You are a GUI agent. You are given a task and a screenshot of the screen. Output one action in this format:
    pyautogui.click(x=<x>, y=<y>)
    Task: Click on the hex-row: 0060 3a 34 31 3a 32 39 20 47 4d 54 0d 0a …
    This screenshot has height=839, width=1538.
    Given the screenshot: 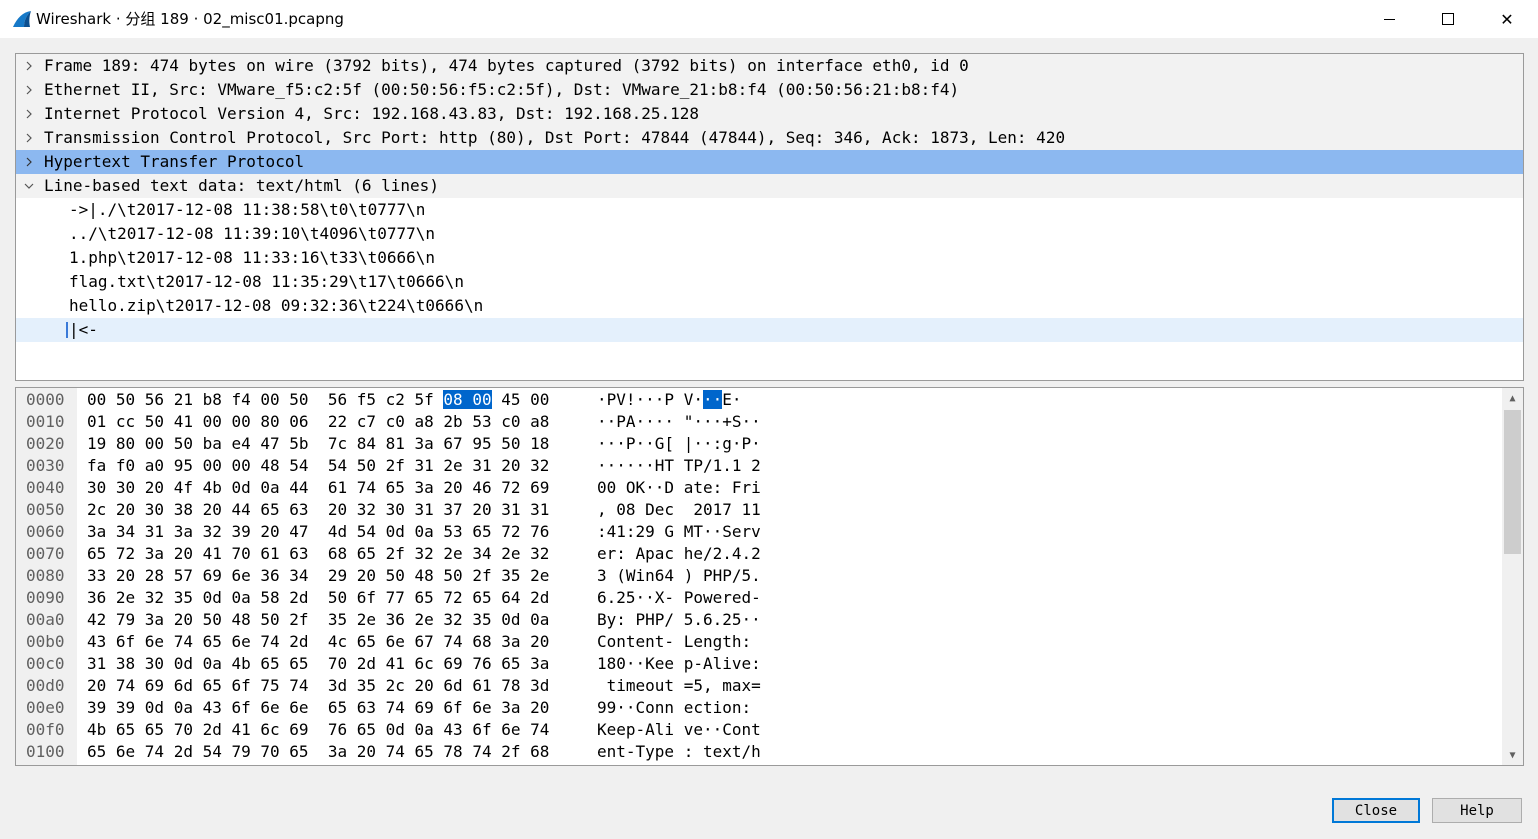 What is the action you would take?
    pyautogui.click(x=756, y=532)
    